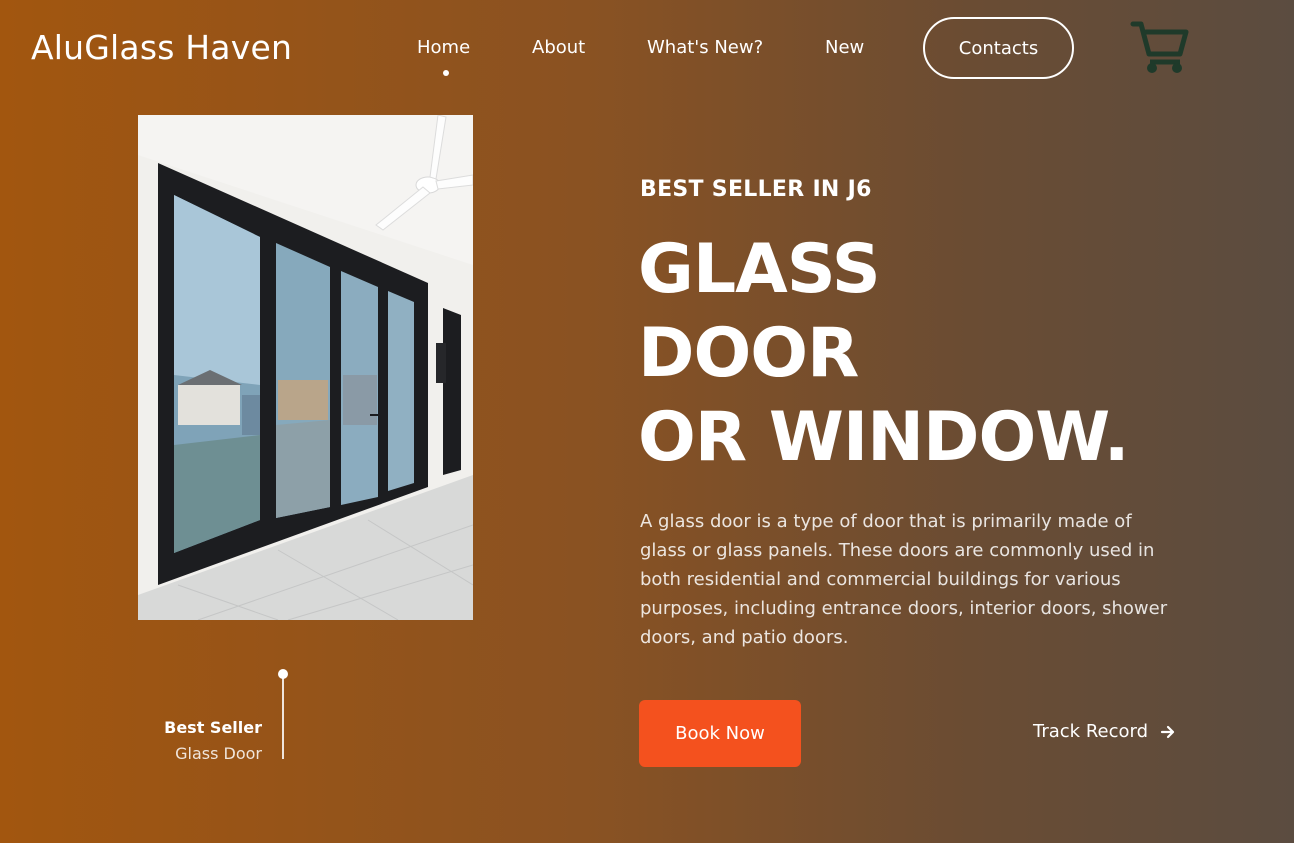 The height and width of the screenshot is (843, 1294). What do you see at coordinates (884, 354) in the screenshot?
I see `hero-headline: GLASS DOOR OR WINDOW.` at bounding box center [884, 354].